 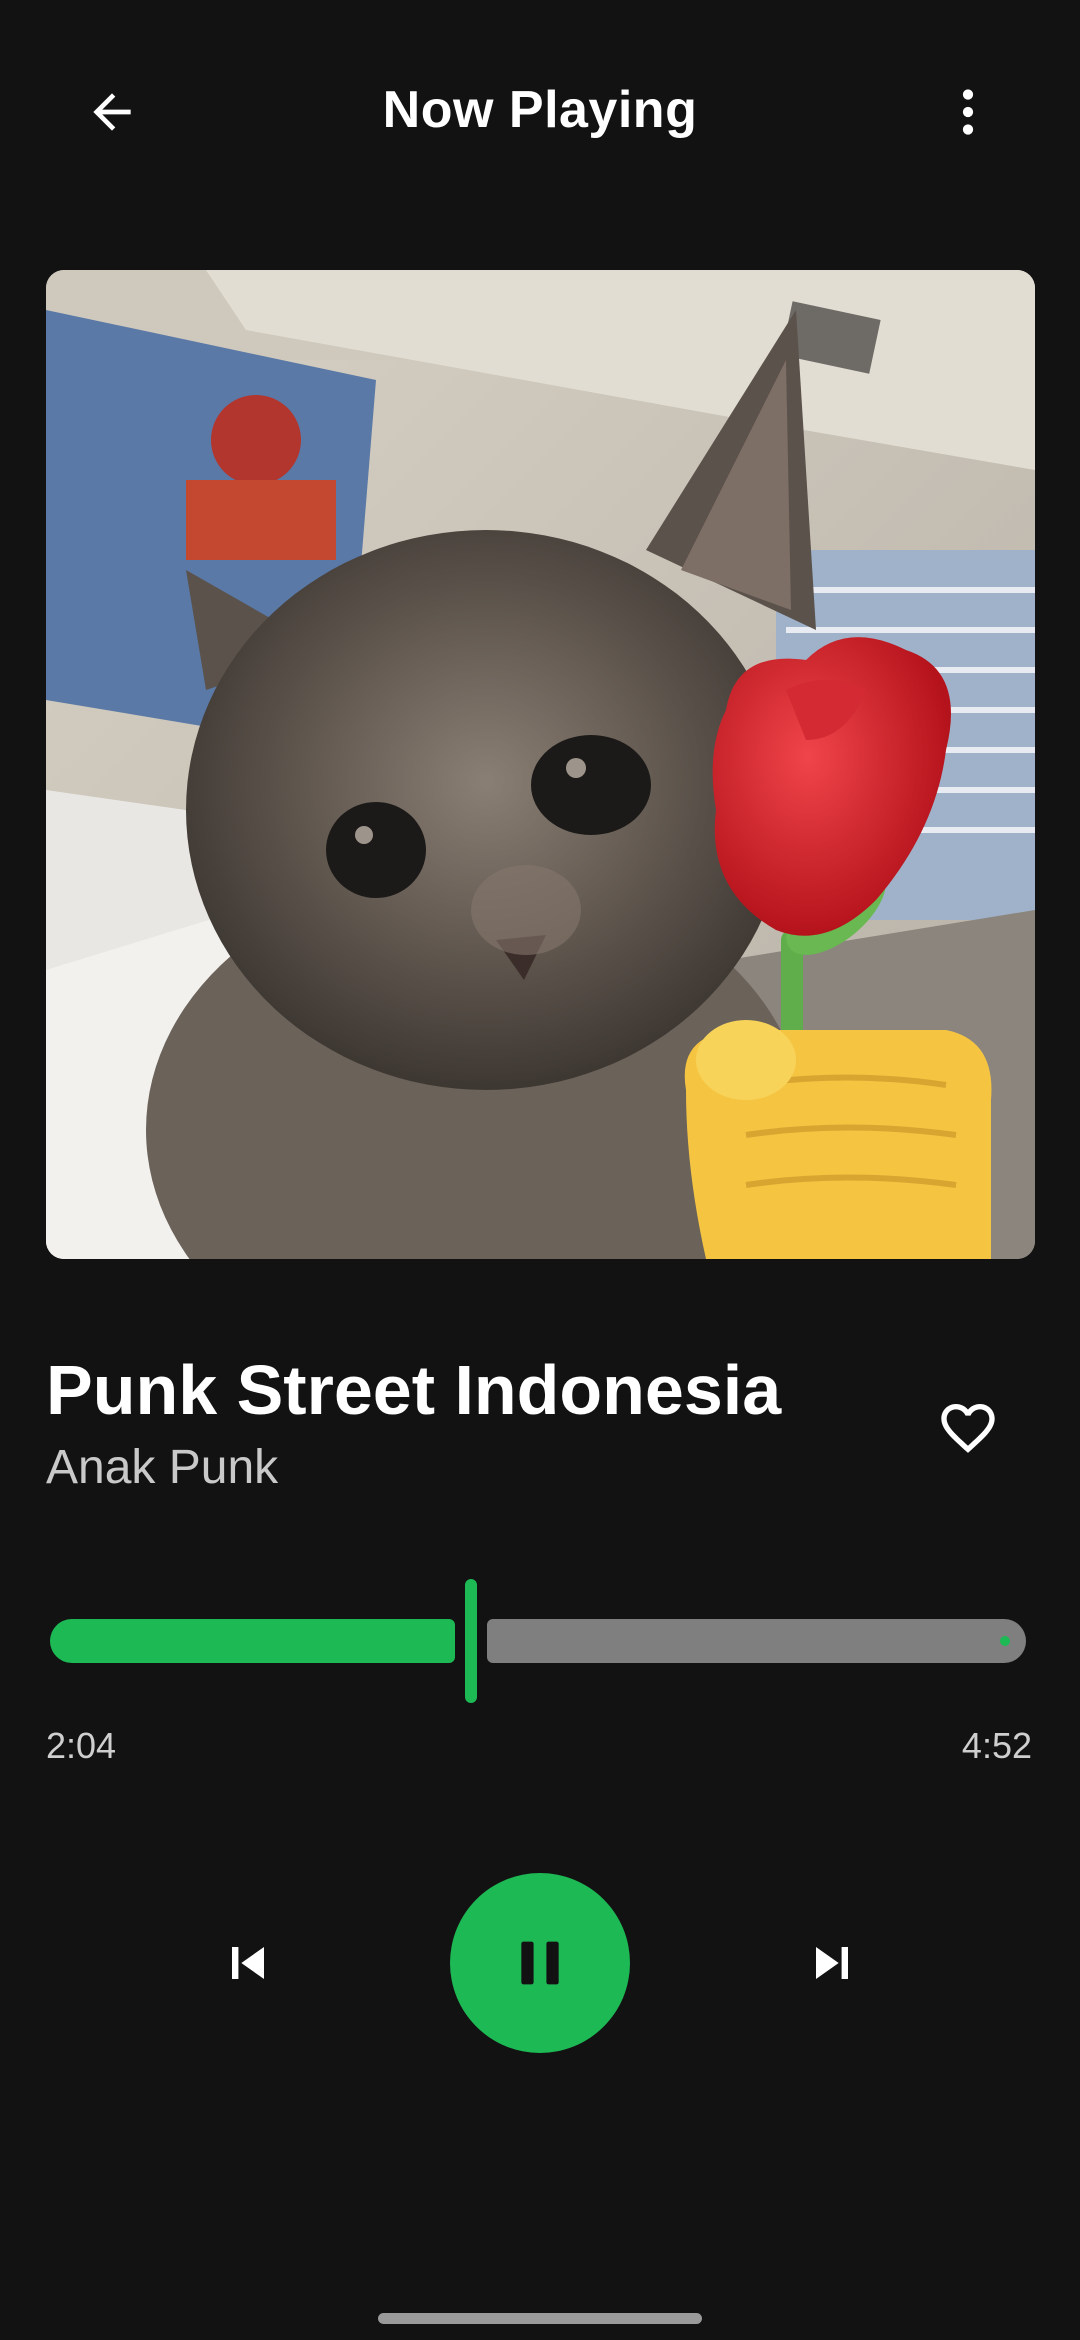 I want to click on elapsed-time: 2:04, so click(x=81, y=1745).